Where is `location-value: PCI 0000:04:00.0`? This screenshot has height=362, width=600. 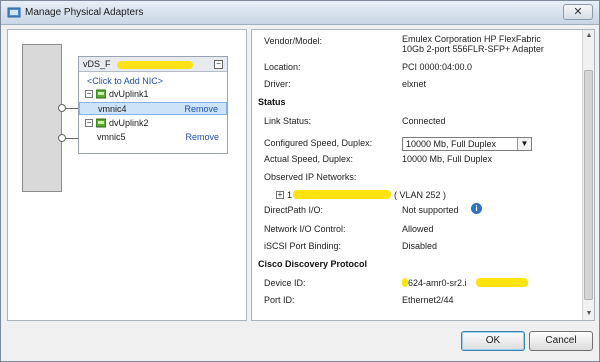 location-value: PCI 0000:04:00.0 is located at coordinates (437, 67).